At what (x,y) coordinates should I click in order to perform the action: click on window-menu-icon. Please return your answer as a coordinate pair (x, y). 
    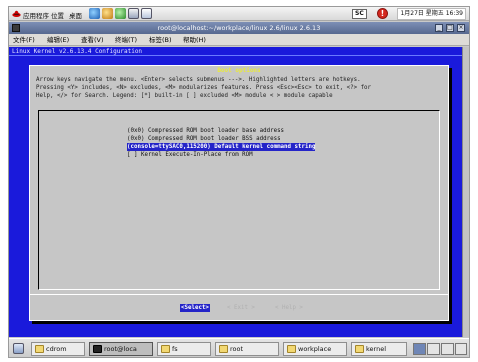
    Looking at the image, I should click on (16, 28).